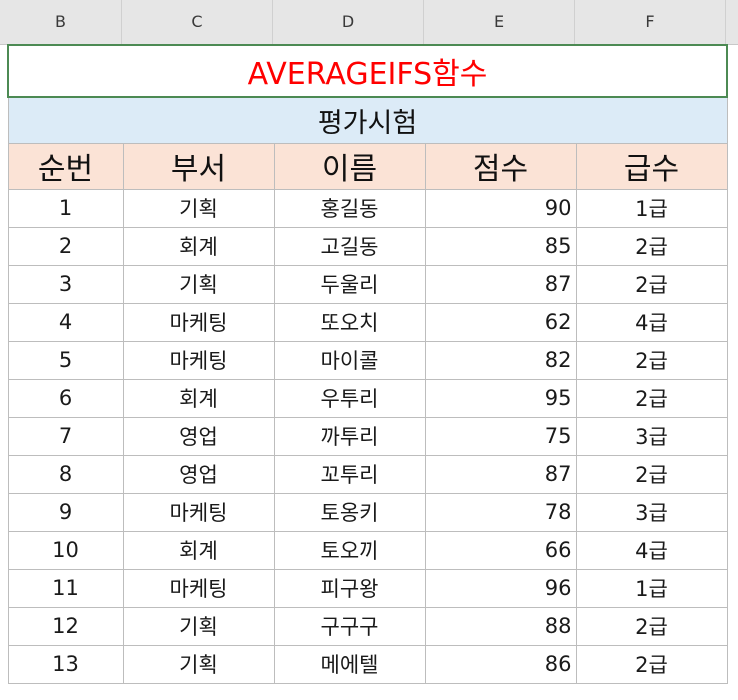 The width and height of the screenshot is (738, 700). Describe the element at coordinates (500, 166) in the screenshot. I see `header-cell-score: 점수` at that location.